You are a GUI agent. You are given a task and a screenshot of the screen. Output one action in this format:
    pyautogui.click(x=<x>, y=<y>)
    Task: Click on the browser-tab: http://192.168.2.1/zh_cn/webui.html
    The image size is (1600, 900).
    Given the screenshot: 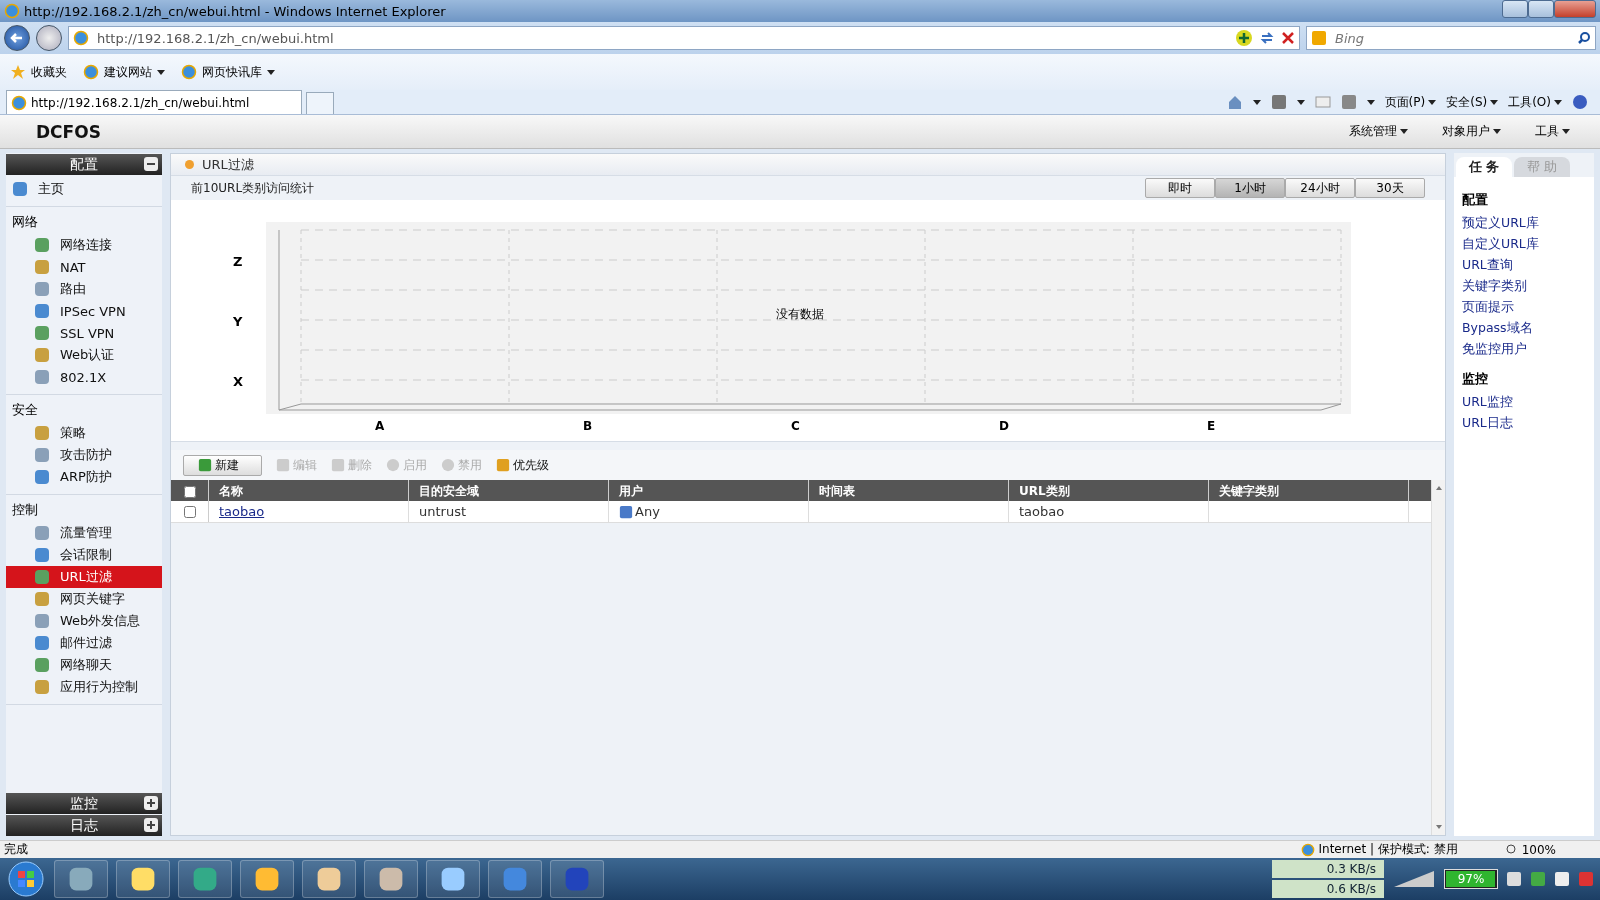 What is the action you would take?
    pyautogui.click(x=154, y=102)
    